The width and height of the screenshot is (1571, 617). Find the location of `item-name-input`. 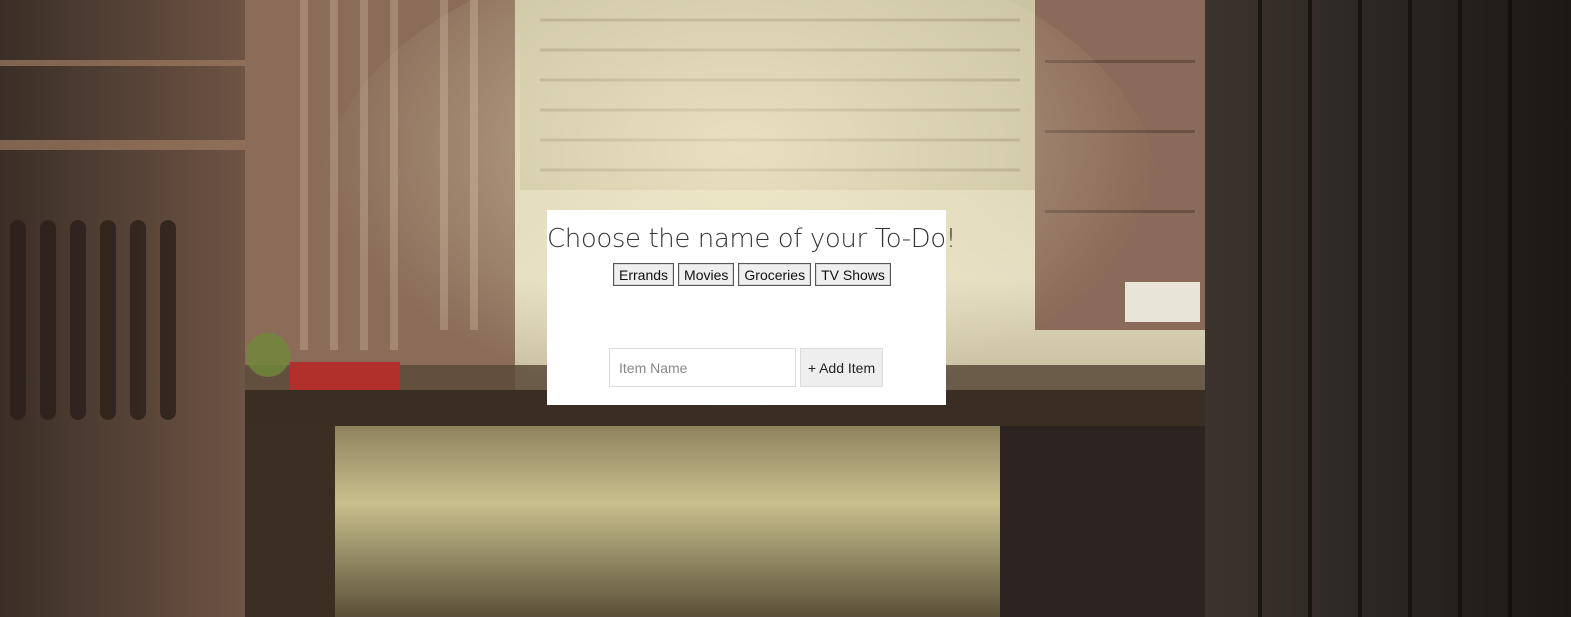

item-name-input is located at coordinates (702, 367).